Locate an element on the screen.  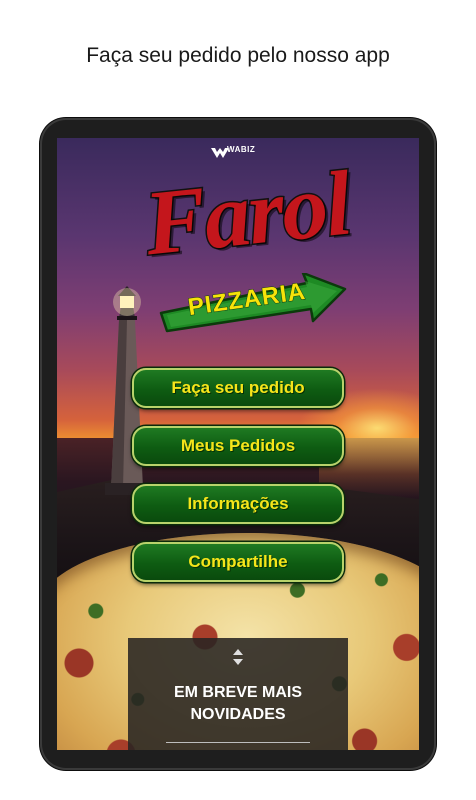
farol-logo-title: Farol is located at coordinates (246, 213).